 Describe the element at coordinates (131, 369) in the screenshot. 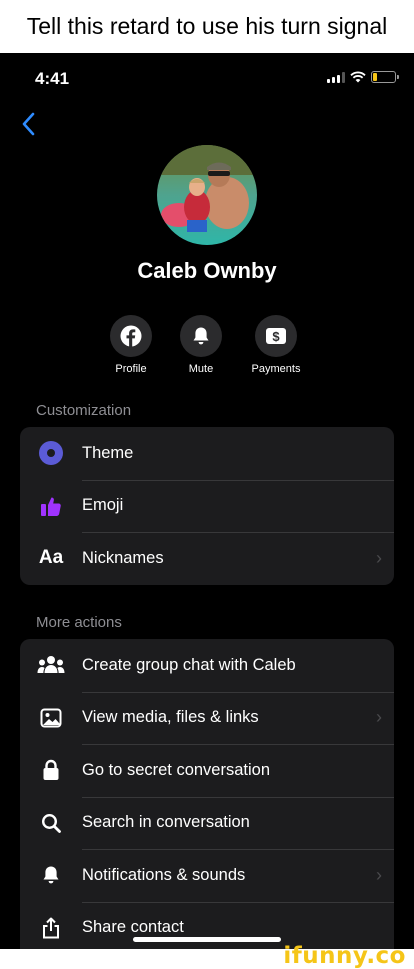

I see `profile-label: Profile` at that location.